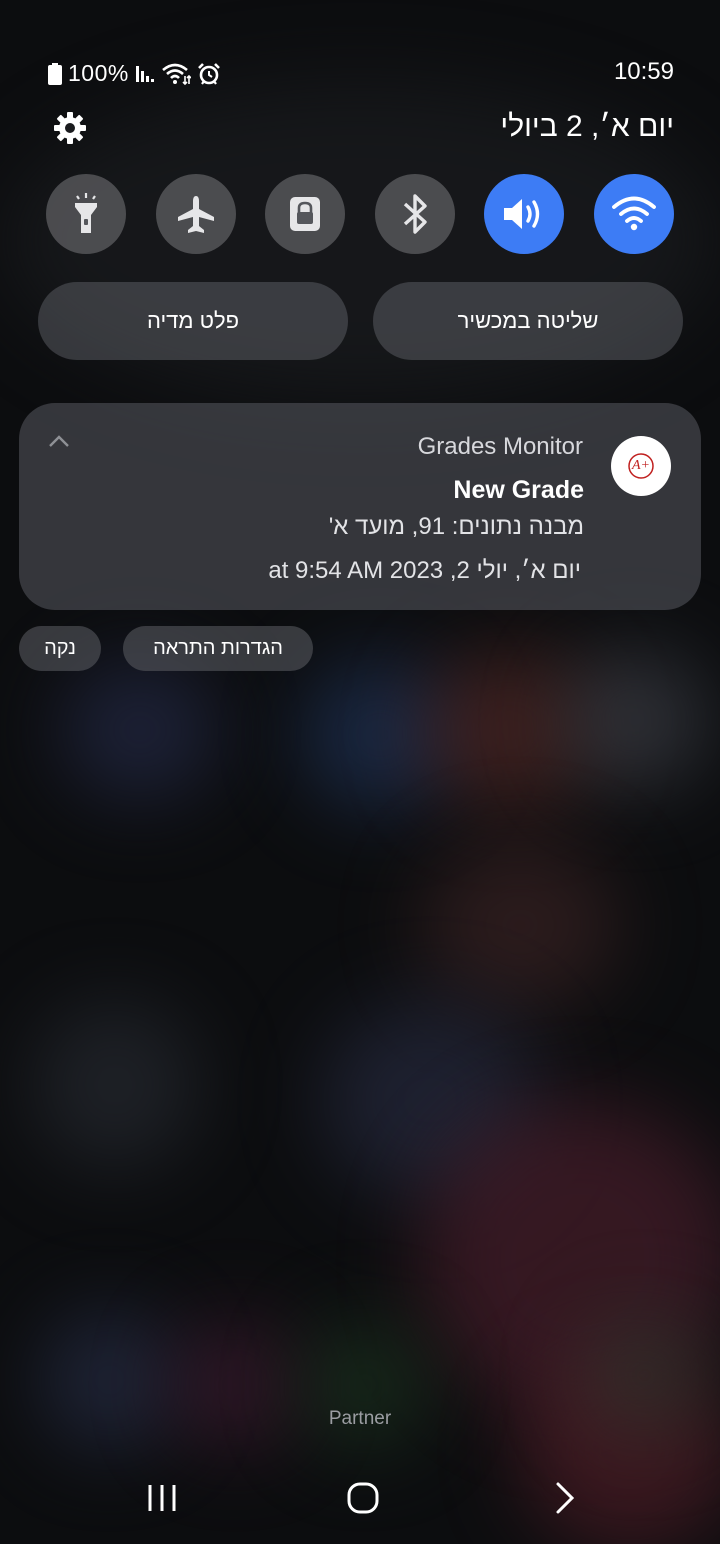 Image resolution: width=720 pixels, height=1544 pixels. I want to click on grades-app-icon: A+, so click(641, 466).